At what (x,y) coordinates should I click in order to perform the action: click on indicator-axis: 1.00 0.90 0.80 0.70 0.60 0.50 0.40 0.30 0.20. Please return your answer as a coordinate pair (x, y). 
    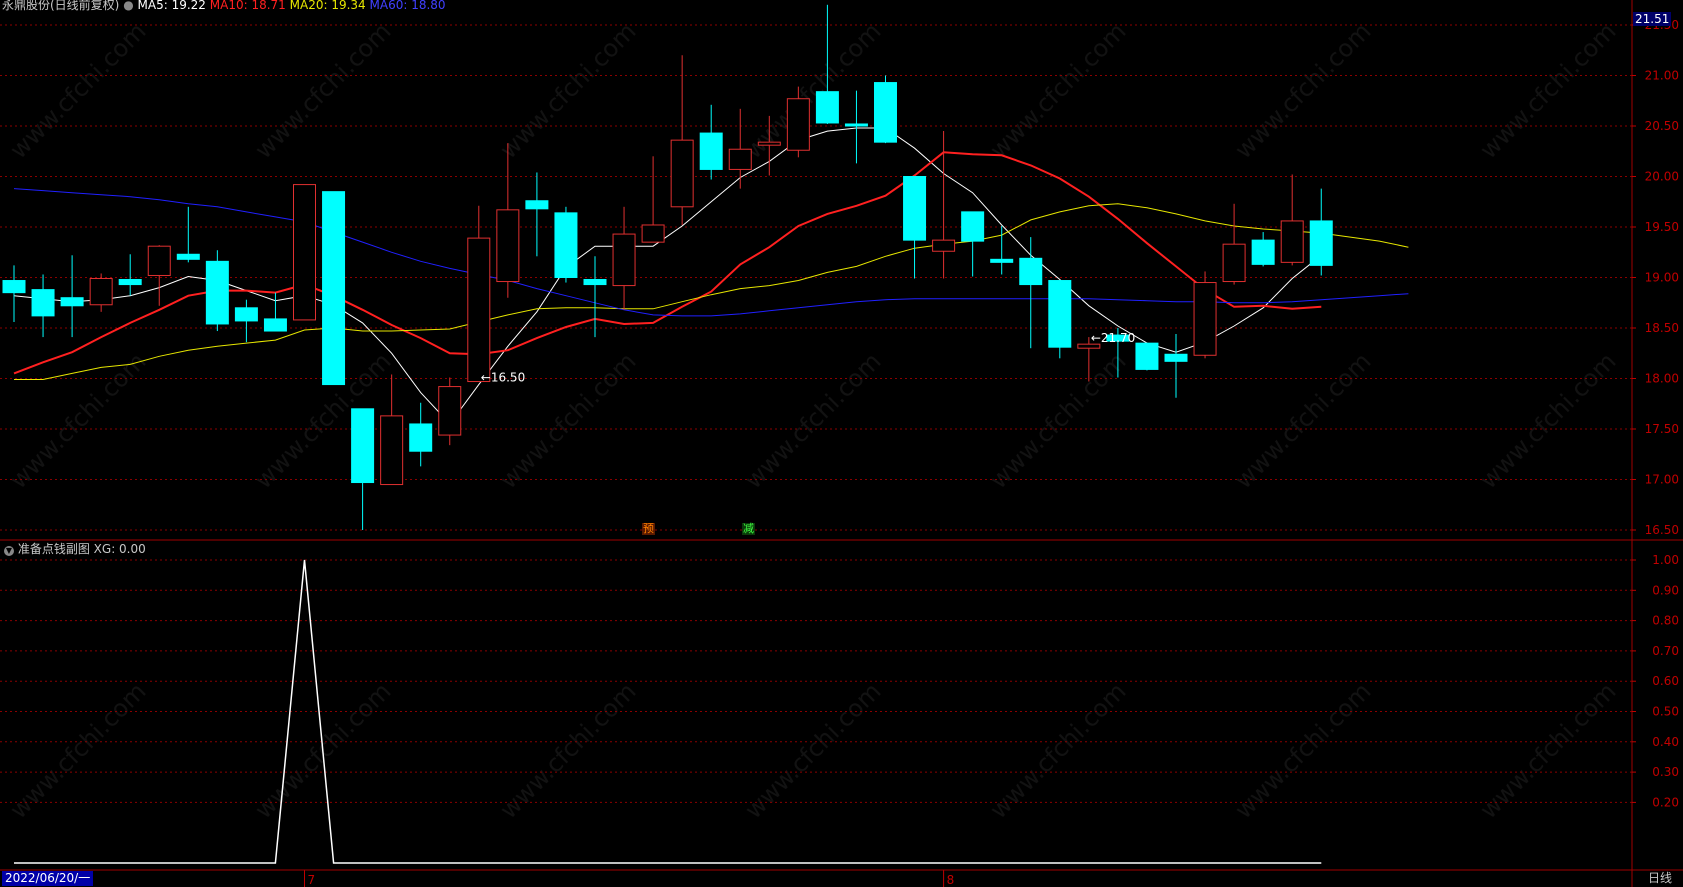
    Looking at the image, I should click on (1655, 681).